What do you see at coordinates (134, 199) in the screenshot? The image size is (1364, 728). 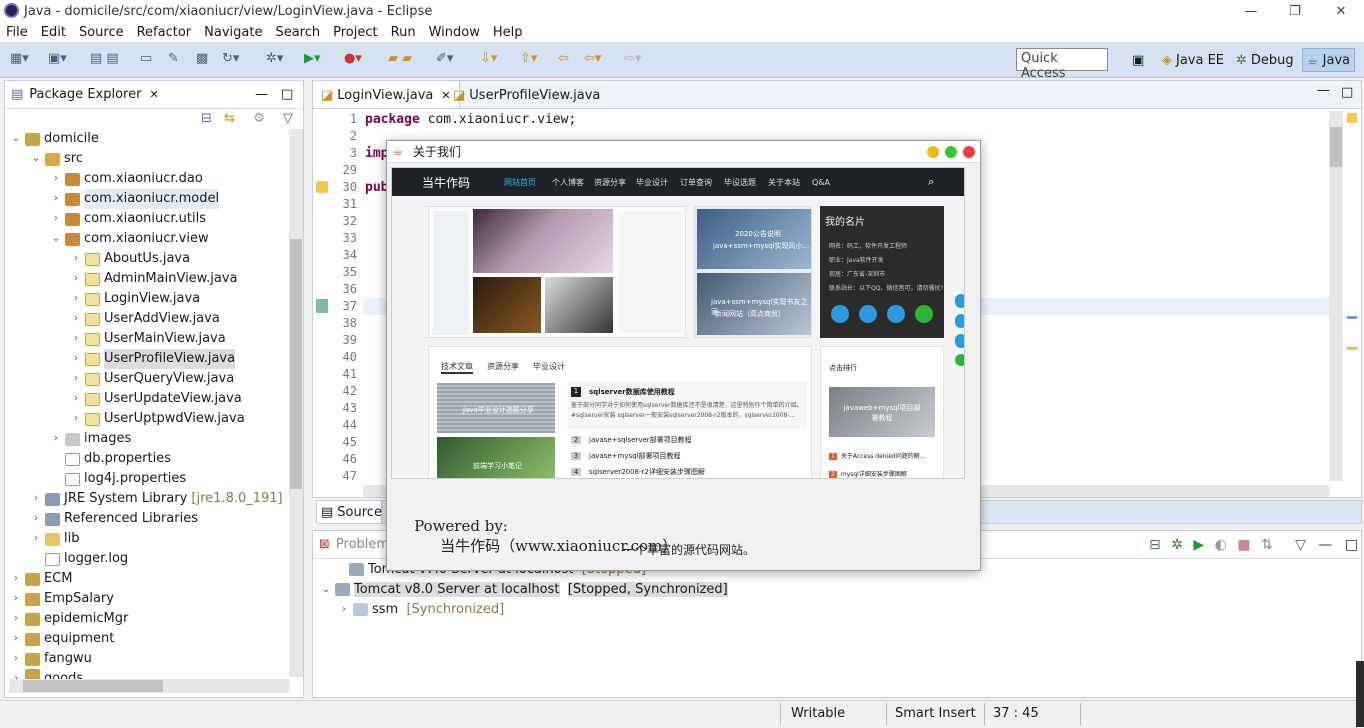 I see `tree-item: › com.xiaoniucr.model` at bounding box center [134, 199].